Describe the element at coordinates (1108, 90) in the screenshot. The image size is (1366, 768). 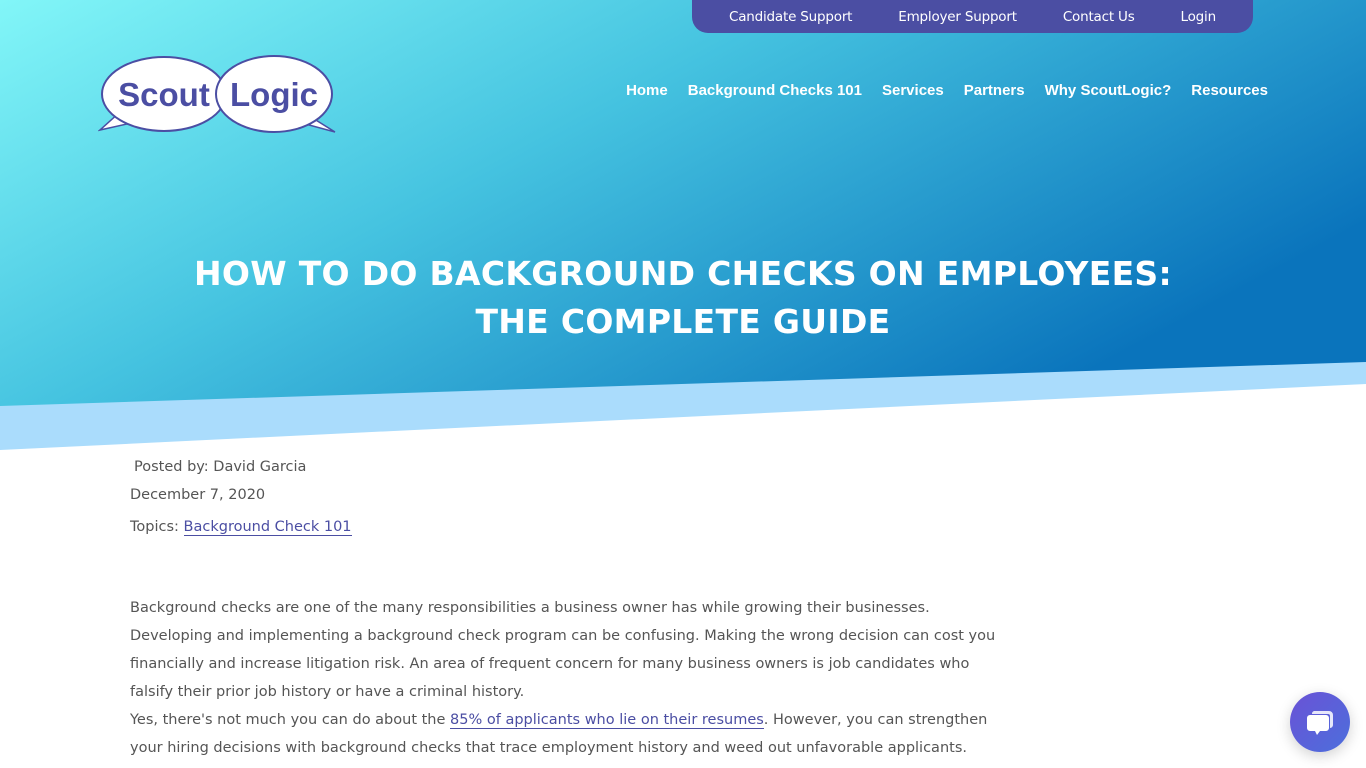
I see `nav-why-scoutlogic: Why ScoutLogic?` at that location.